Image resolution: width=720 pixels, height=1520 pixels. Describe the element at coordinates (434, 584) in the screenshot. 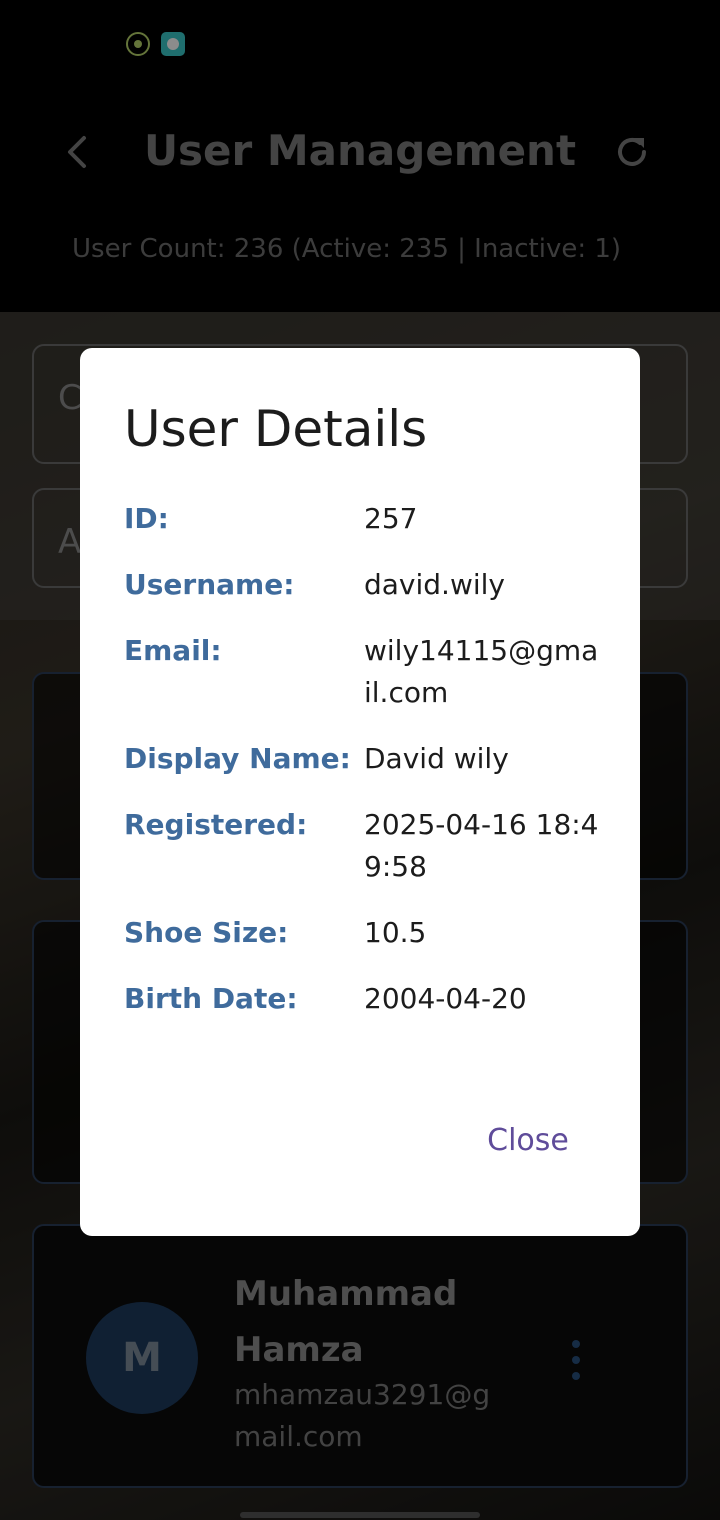

I see `detail-value: david.wily` at that location.